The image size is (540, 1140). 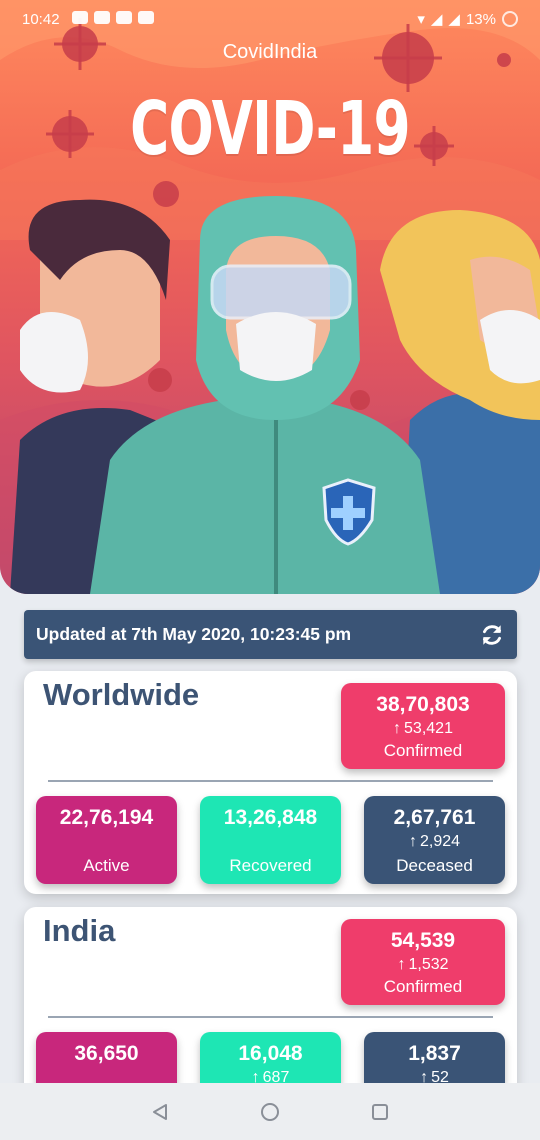 I want to click on signal-icon-2: ◢, so click(x=454, y=19).